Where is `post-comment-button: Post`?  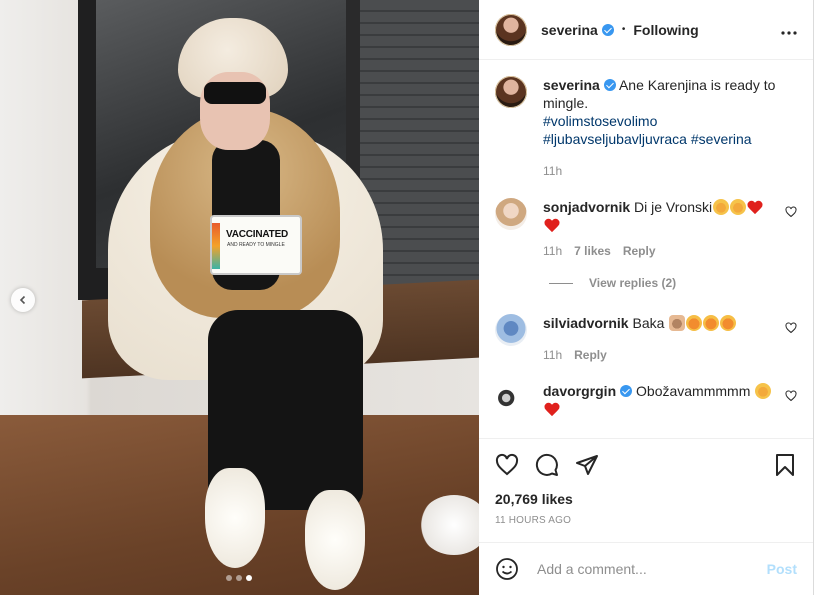 post-comment-button: Post is located at coordinates (782, 569).